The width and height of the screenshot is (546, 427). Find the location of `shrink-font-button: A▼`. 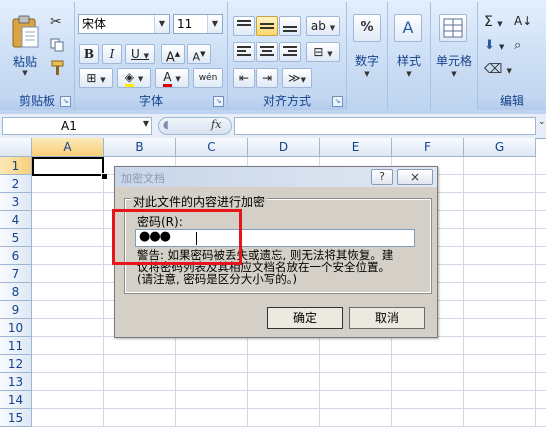

shrink-font-button: A▼ is located at coordinates (199, 54).